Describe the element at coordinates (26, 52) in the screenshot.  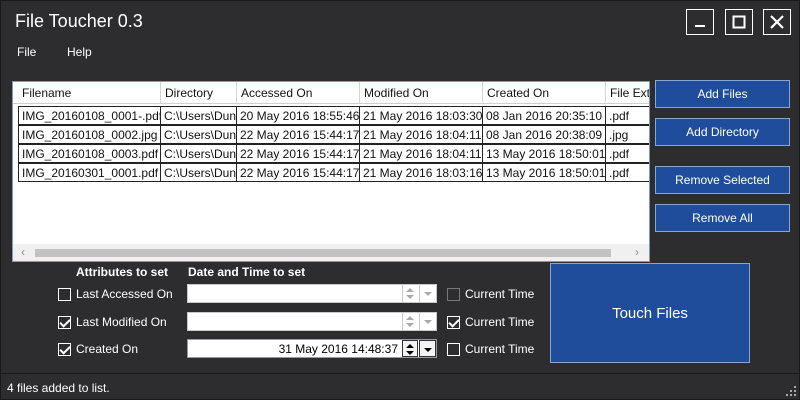
I see `menu-file: File` at that location.